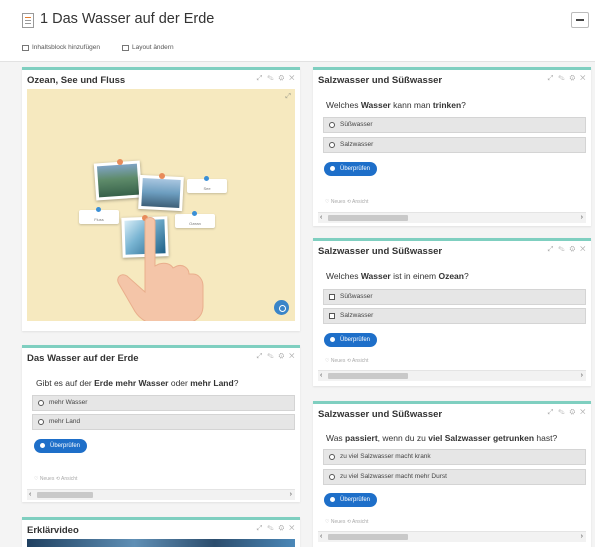  What do you see at coordinates (454, 477) in the screenshot?
I see `answer-option: zu viel Salzwasser macht mehr Durst` at bounding box center [454, 477].